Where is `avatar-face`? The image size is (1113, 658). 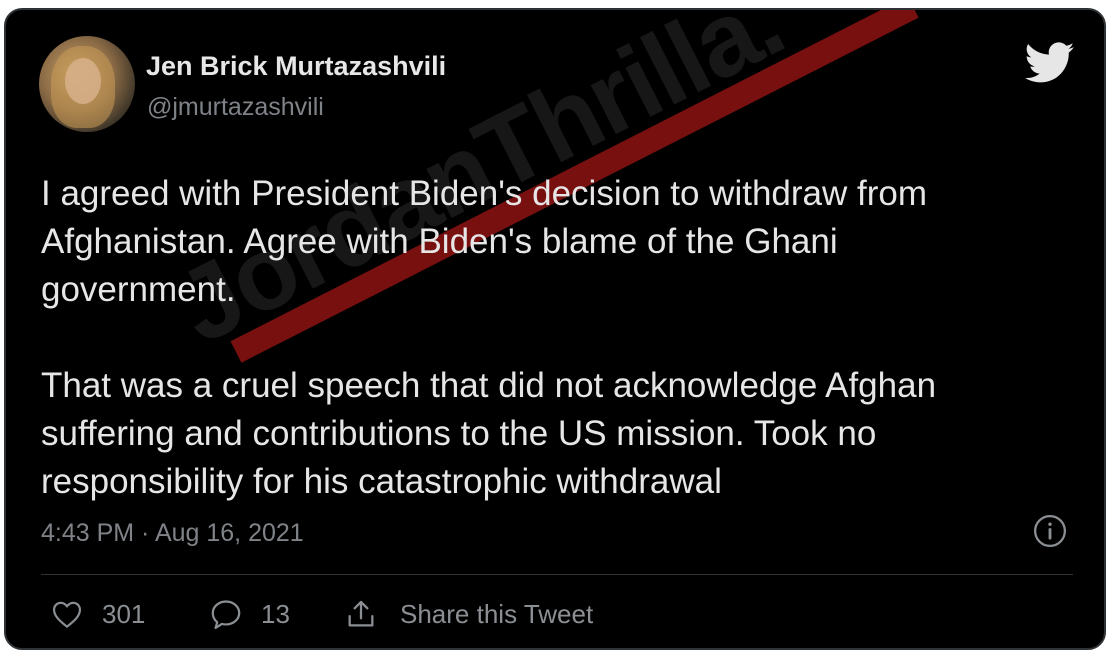 avatar-face is located at coordinates (83, 81).